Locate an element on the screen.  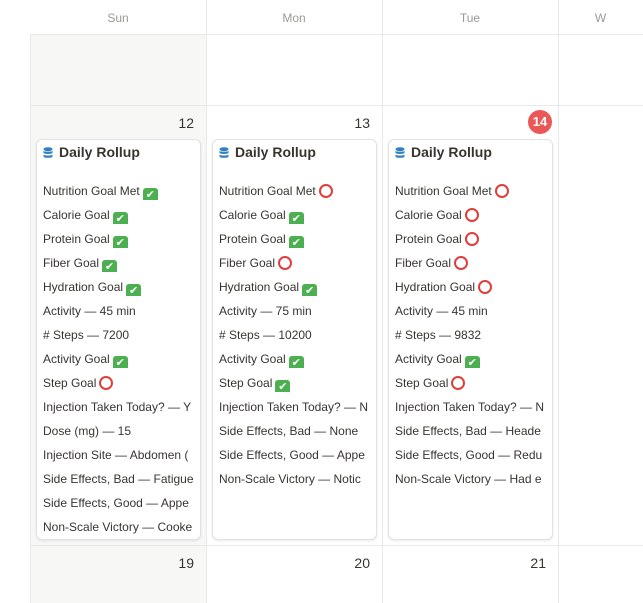
day-header-w: W is located at coordinates (600, 18).